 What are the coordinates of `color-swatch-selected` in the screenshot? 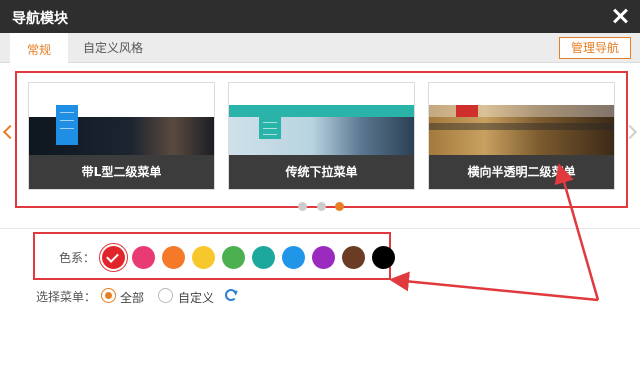 It's located at (113, 257).